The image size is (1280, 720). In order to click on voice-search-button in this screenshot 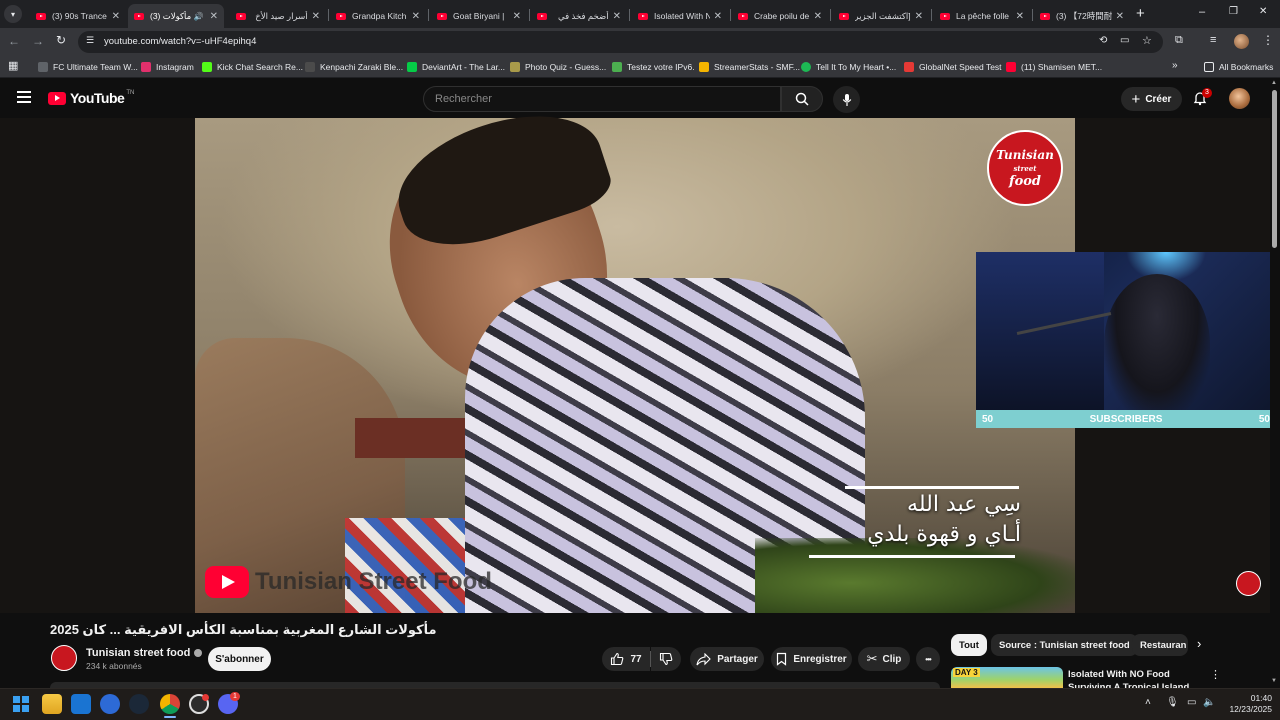, I will do `click(846, 99)`.